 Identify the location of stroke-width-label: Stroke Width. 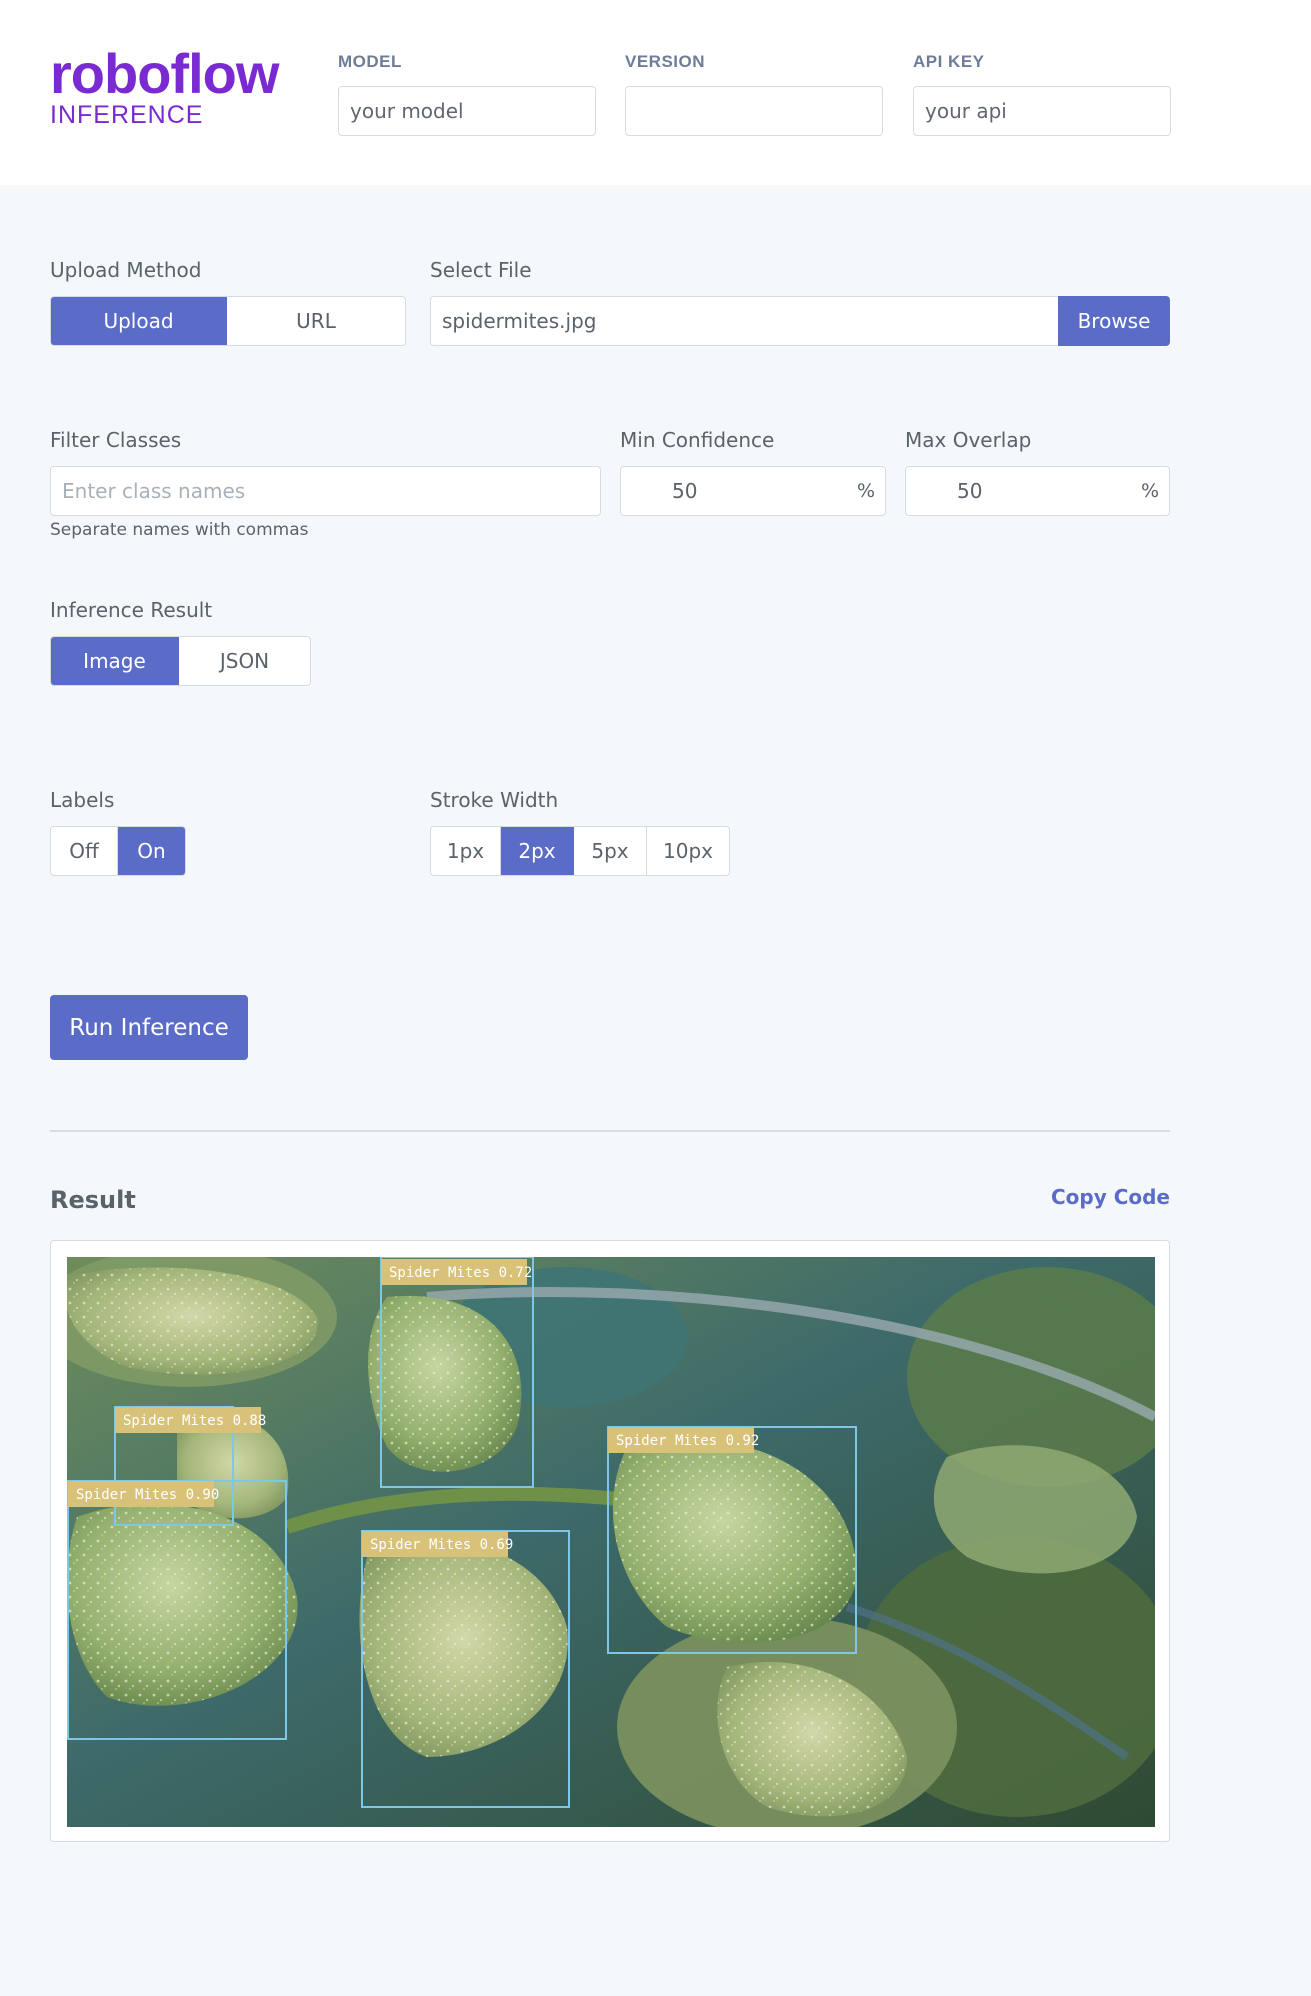
(494, 800).